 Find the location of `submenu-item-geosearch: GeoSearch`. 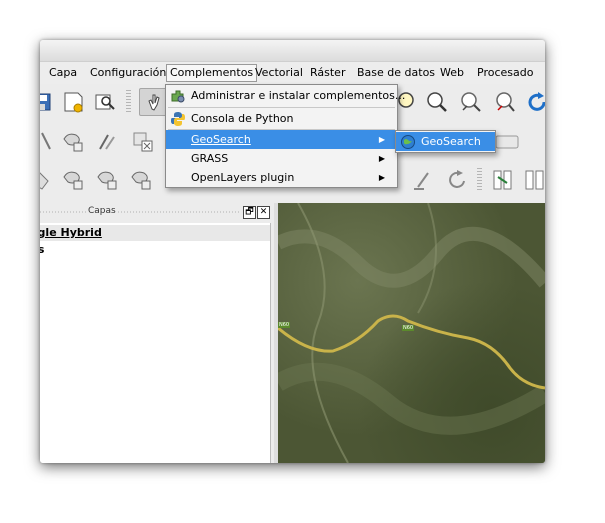

submenu-item-geosearch: GeoSearch is located at coordinates (445, 141).